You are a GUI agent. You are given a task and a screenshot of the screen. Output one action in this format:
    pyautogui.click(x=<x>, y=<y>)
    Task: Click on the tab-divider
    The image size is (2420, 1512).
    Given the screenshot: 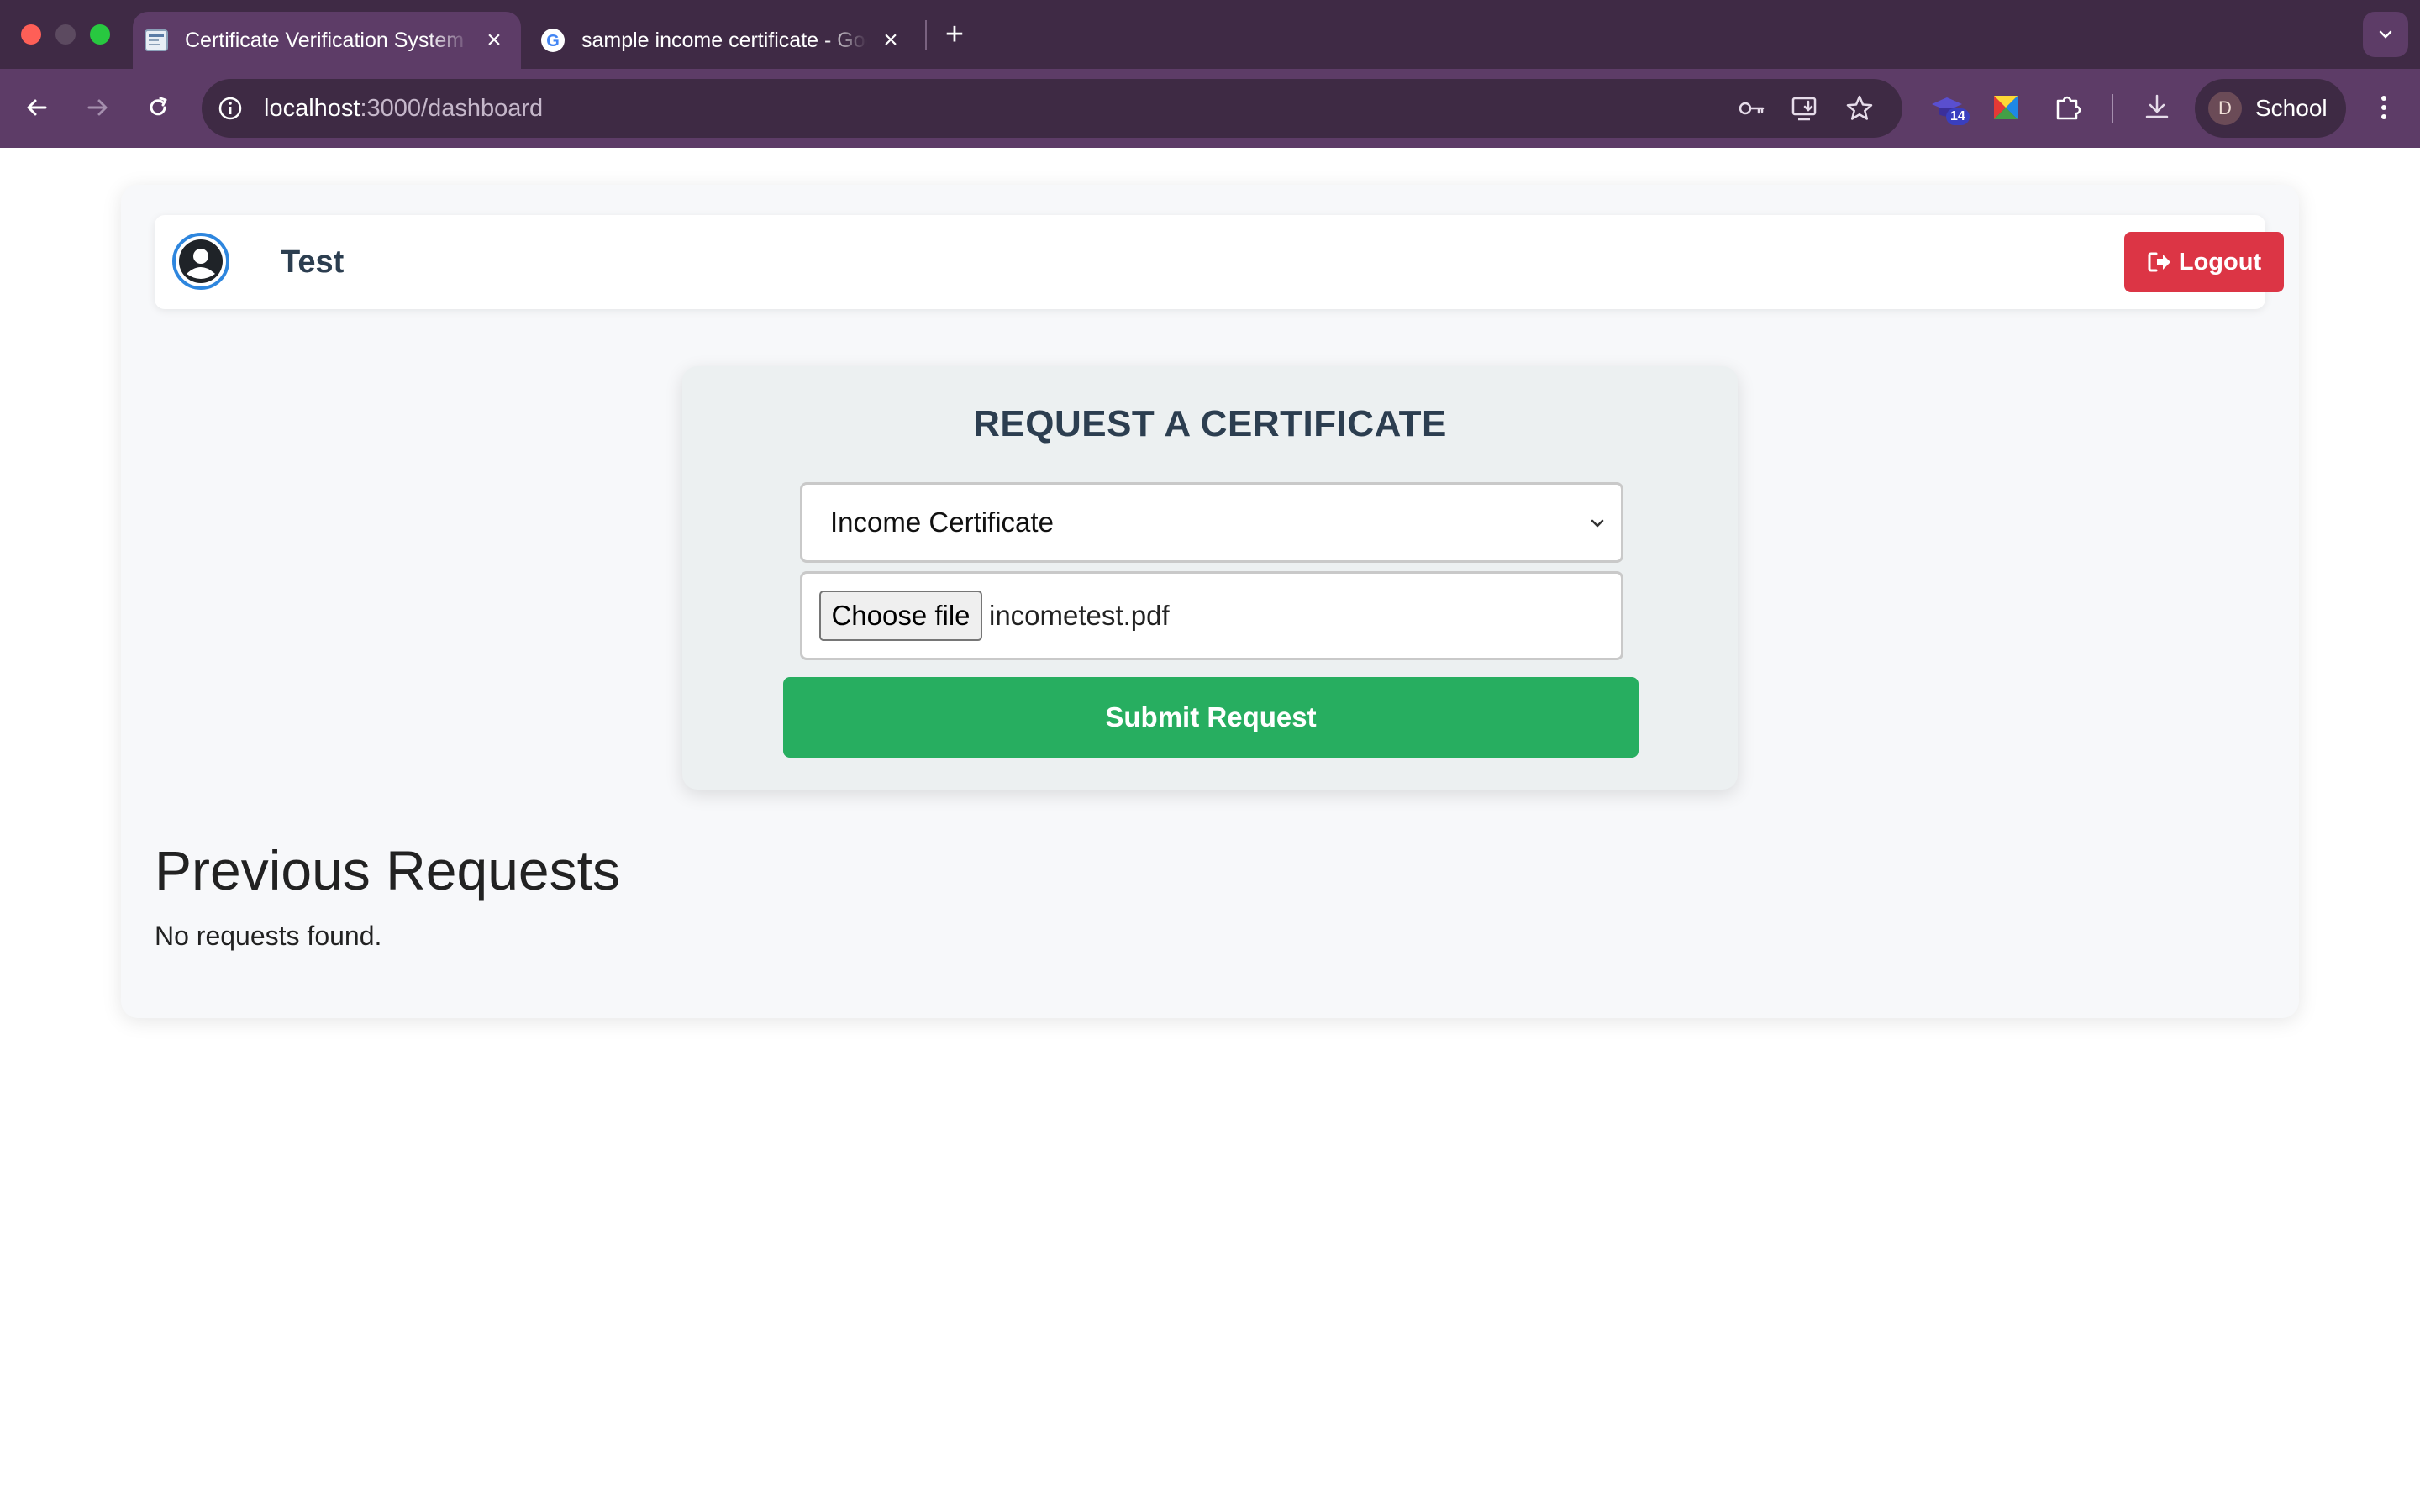 What is the action you would take?
    pyautogui.click(x=926, y=35)
    